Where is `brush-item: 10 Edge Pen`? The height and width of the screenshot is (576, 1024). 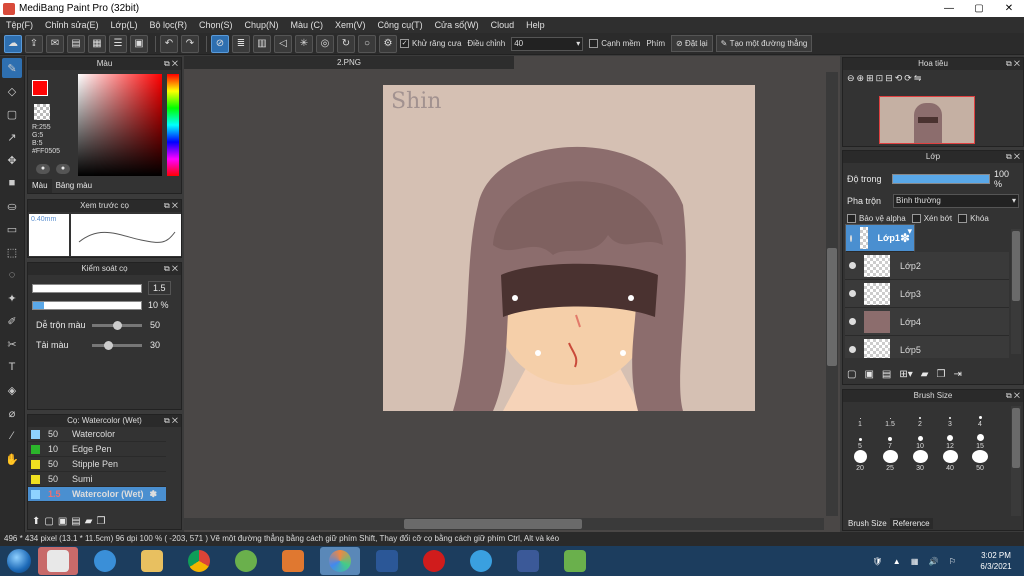
brush-item: 10 Edge Pen is located at coordinates (97, 449).